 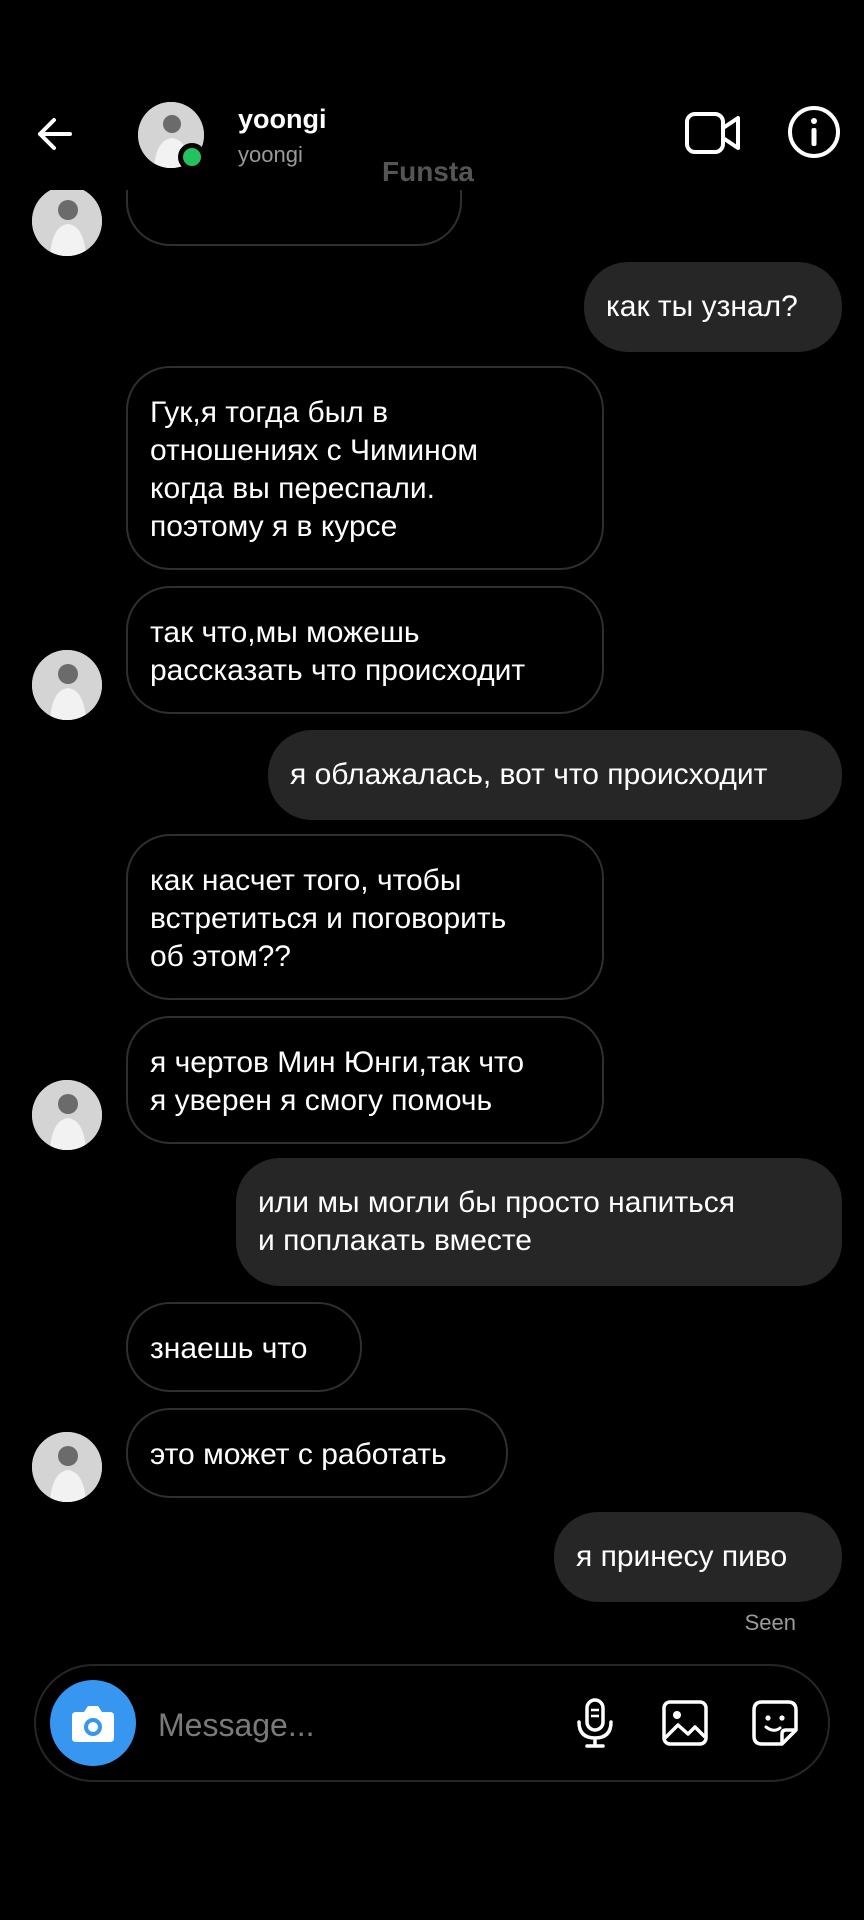 What do you see at coordinates (358, 1725) in the screenshot?
I see `message-input` at bounding box center [358, 1725].